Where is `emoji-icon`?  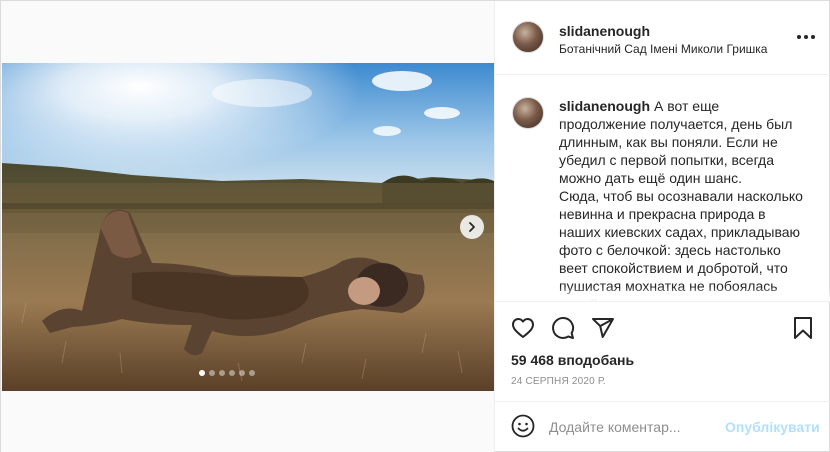 emoji-icon is located at coordinates (523, 426).